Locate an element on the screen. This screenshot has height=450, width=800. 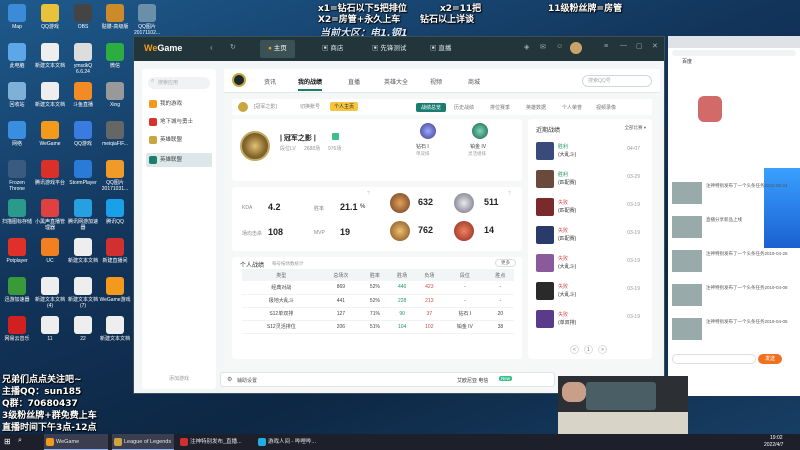
switch-account: 切换账号 is located at coordinates (310, 106).